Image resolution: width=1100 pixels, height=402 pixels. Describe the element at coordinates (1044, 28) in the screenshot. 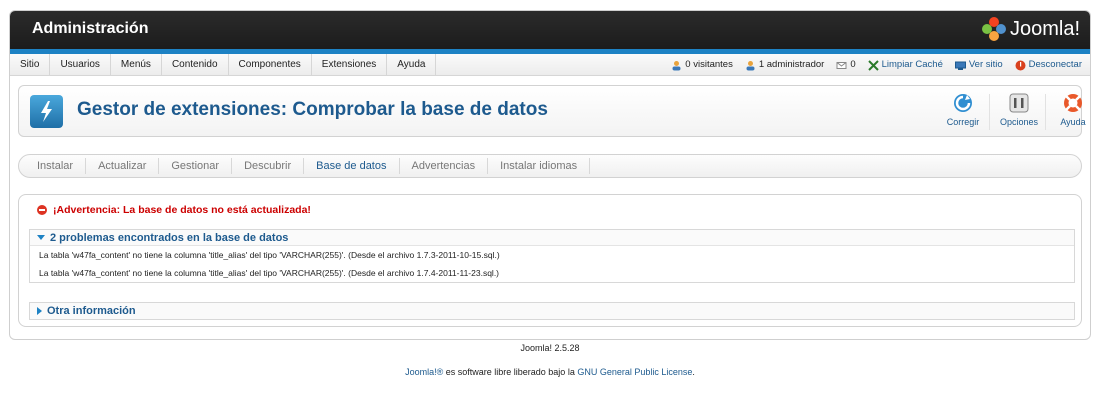

I see `joomla-logo-text: Joomla!` at that location.